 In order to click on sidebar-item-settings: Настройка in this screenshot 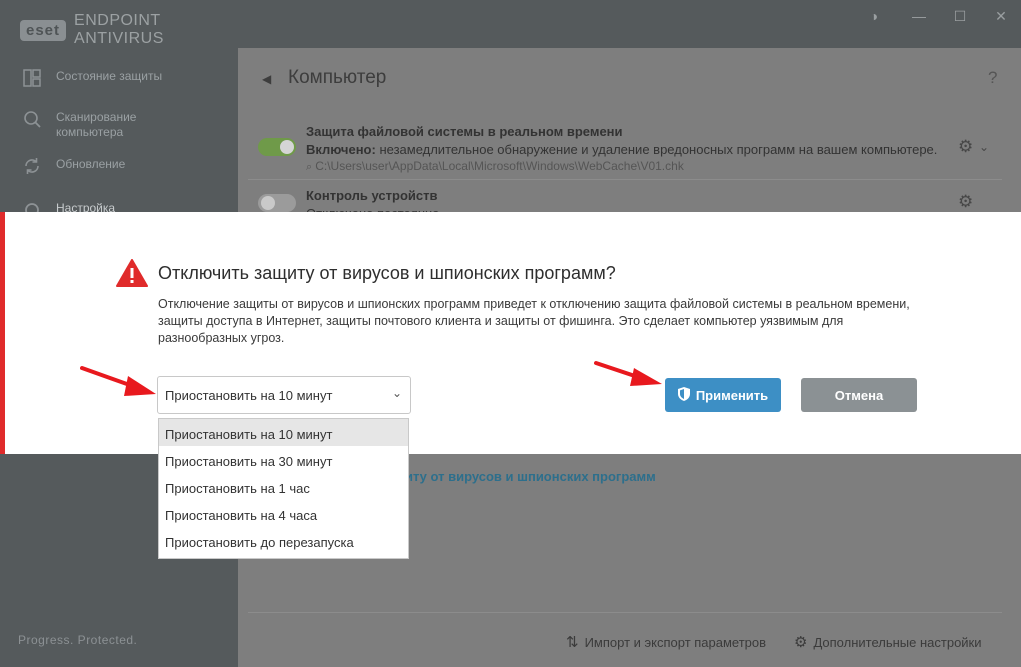, I will do `click(68, 206)`.